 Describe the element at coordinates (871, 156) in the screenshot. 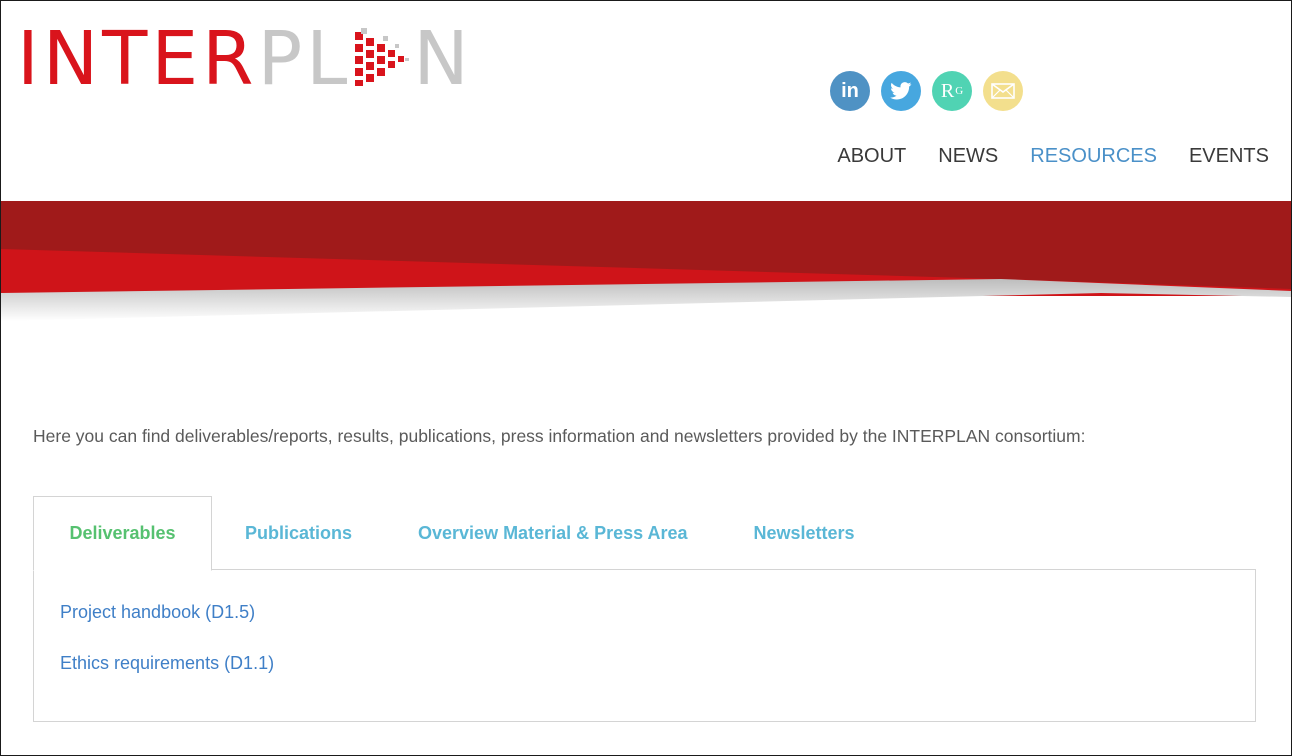

I see `nav-about: ABOUT` at that location.